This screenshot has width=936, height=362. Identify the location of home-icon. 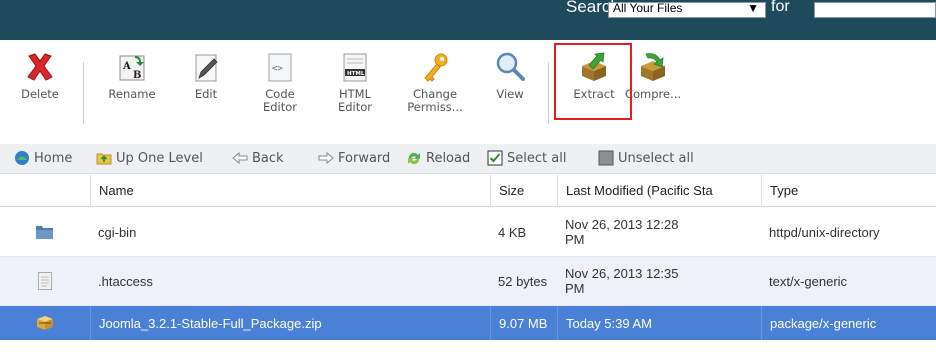
(22, 157).